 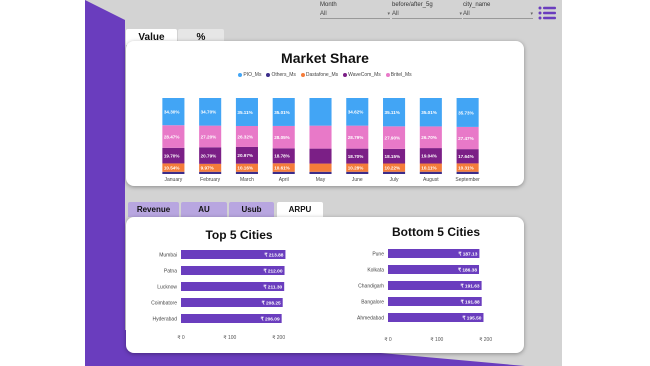 I want to click on data-label: 26.32%, so click(x=245, y=136).